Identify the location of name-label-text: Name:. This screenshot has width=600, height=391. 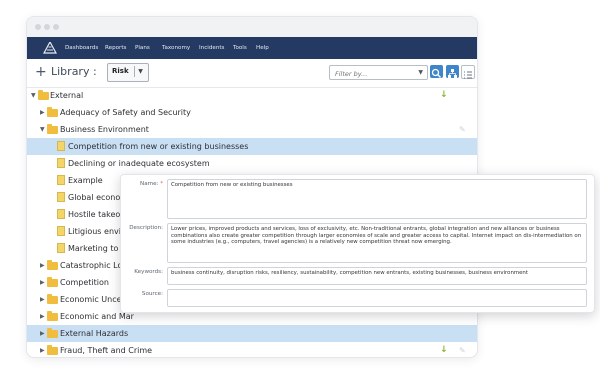
(149, 184).